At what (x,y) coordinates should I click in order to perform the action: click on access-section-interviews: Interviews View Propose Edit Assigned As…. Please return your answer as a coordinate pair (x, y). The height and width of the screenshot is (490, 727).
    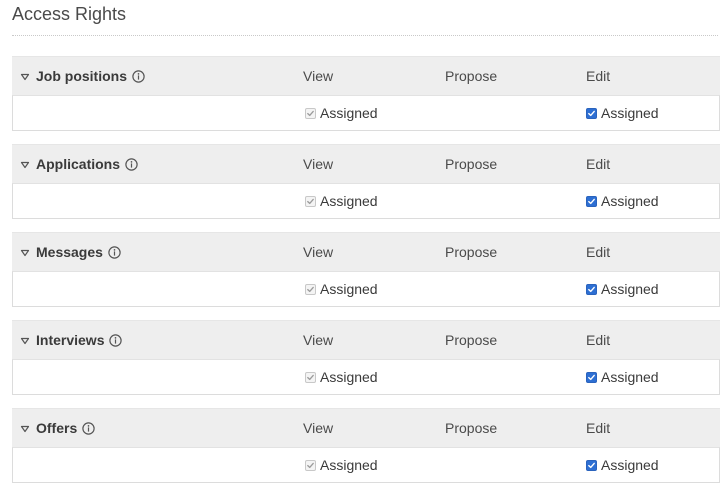
    Looking at the image, I should click on (366, 357).